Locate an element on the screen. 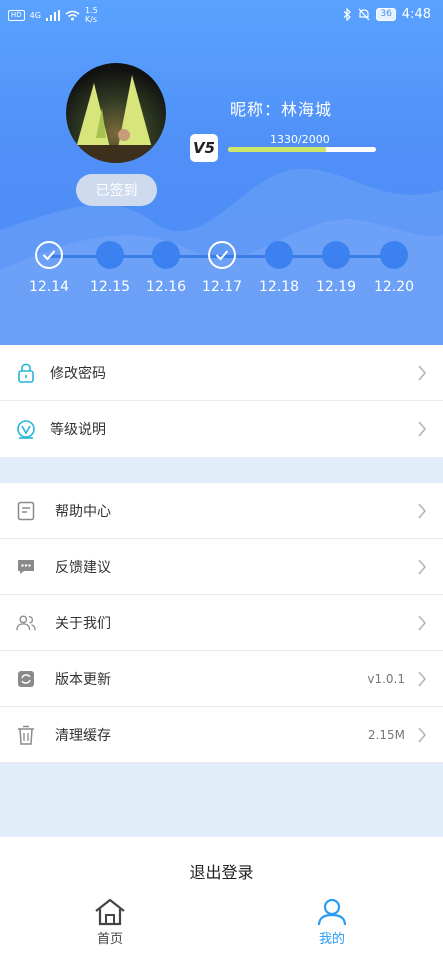 The height and width of the screenshot is (959, 443). checkin-day: 12.14 is located at coordinates (49, 268).